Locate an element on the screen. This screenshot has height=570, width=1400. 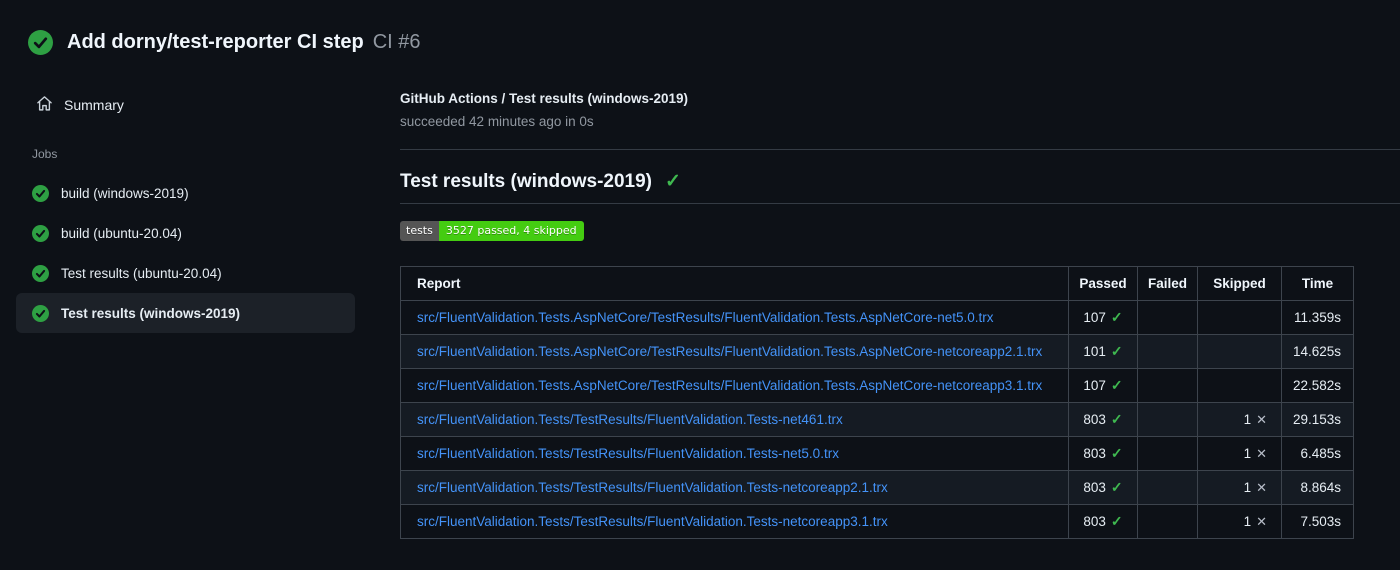
section-heading: Test results (windows-2019) ✓ is located at coordinates (900, 181).